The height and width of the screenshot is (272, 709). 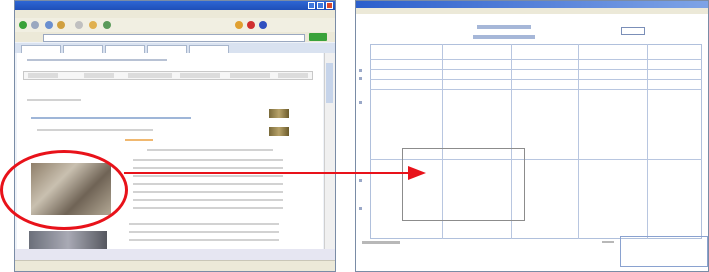 I want to click on red-highlight-ellipse, so click(x=64, y=190).